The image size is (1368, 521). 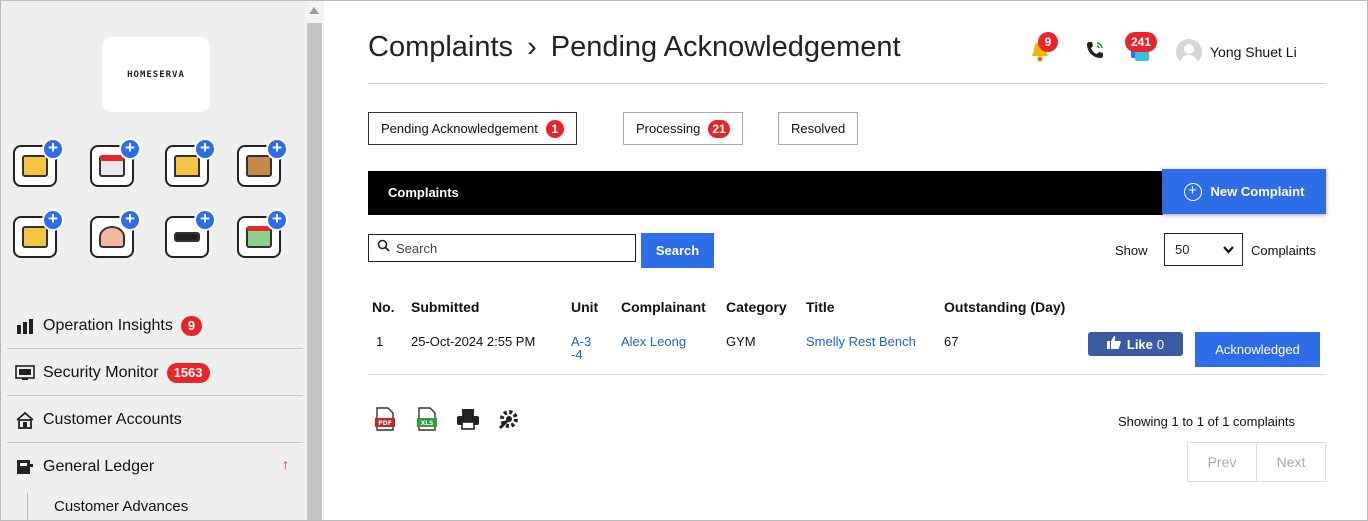 What do you see at coordinates (423, 192) in the screenshot?
I see `section-title: Complaints` at bounding box center [423, 192].